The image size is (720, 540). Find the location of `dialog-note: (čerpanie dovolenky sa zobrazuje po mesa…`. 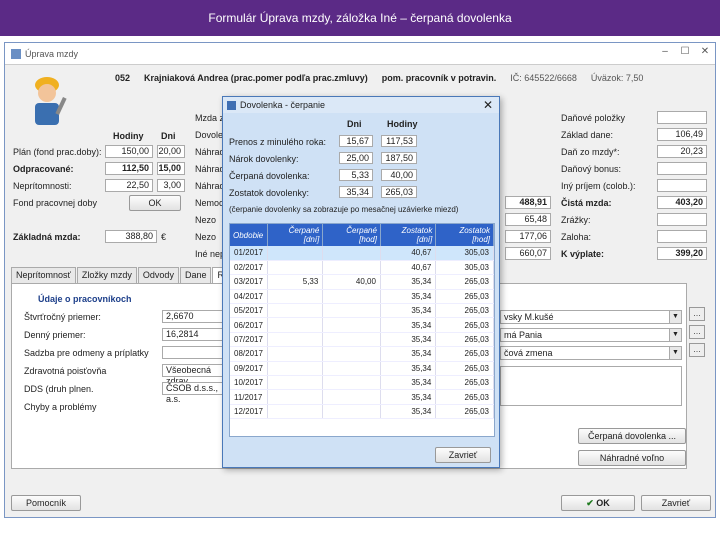

dialog-note: (čerpanie dovolenky sa zobrazuje po mesa… is located at coordinates (344, 209).